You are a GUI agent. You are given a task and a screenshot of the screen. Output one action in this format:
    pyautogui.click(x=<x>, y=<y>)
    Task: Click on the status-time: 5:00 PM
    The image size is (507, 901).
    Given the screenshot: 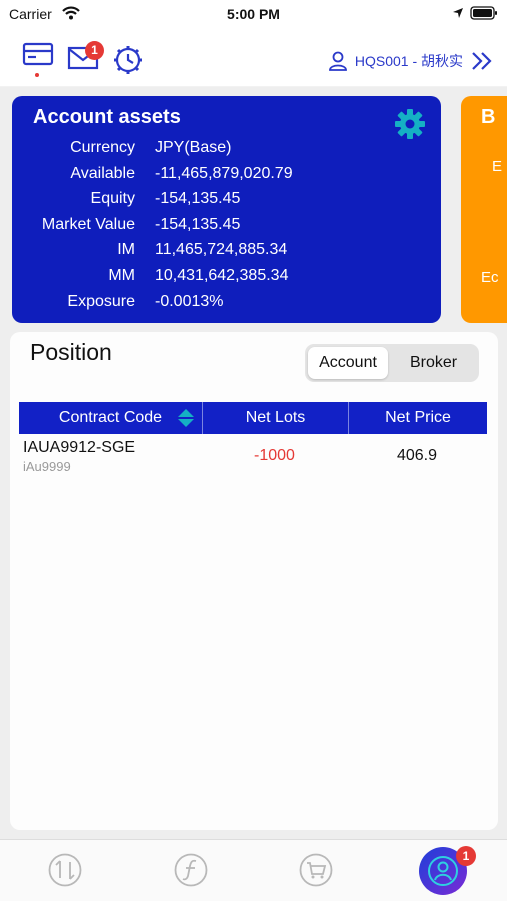 What is the action you would take?
    pyautogui.click(x=253, y=14)
    